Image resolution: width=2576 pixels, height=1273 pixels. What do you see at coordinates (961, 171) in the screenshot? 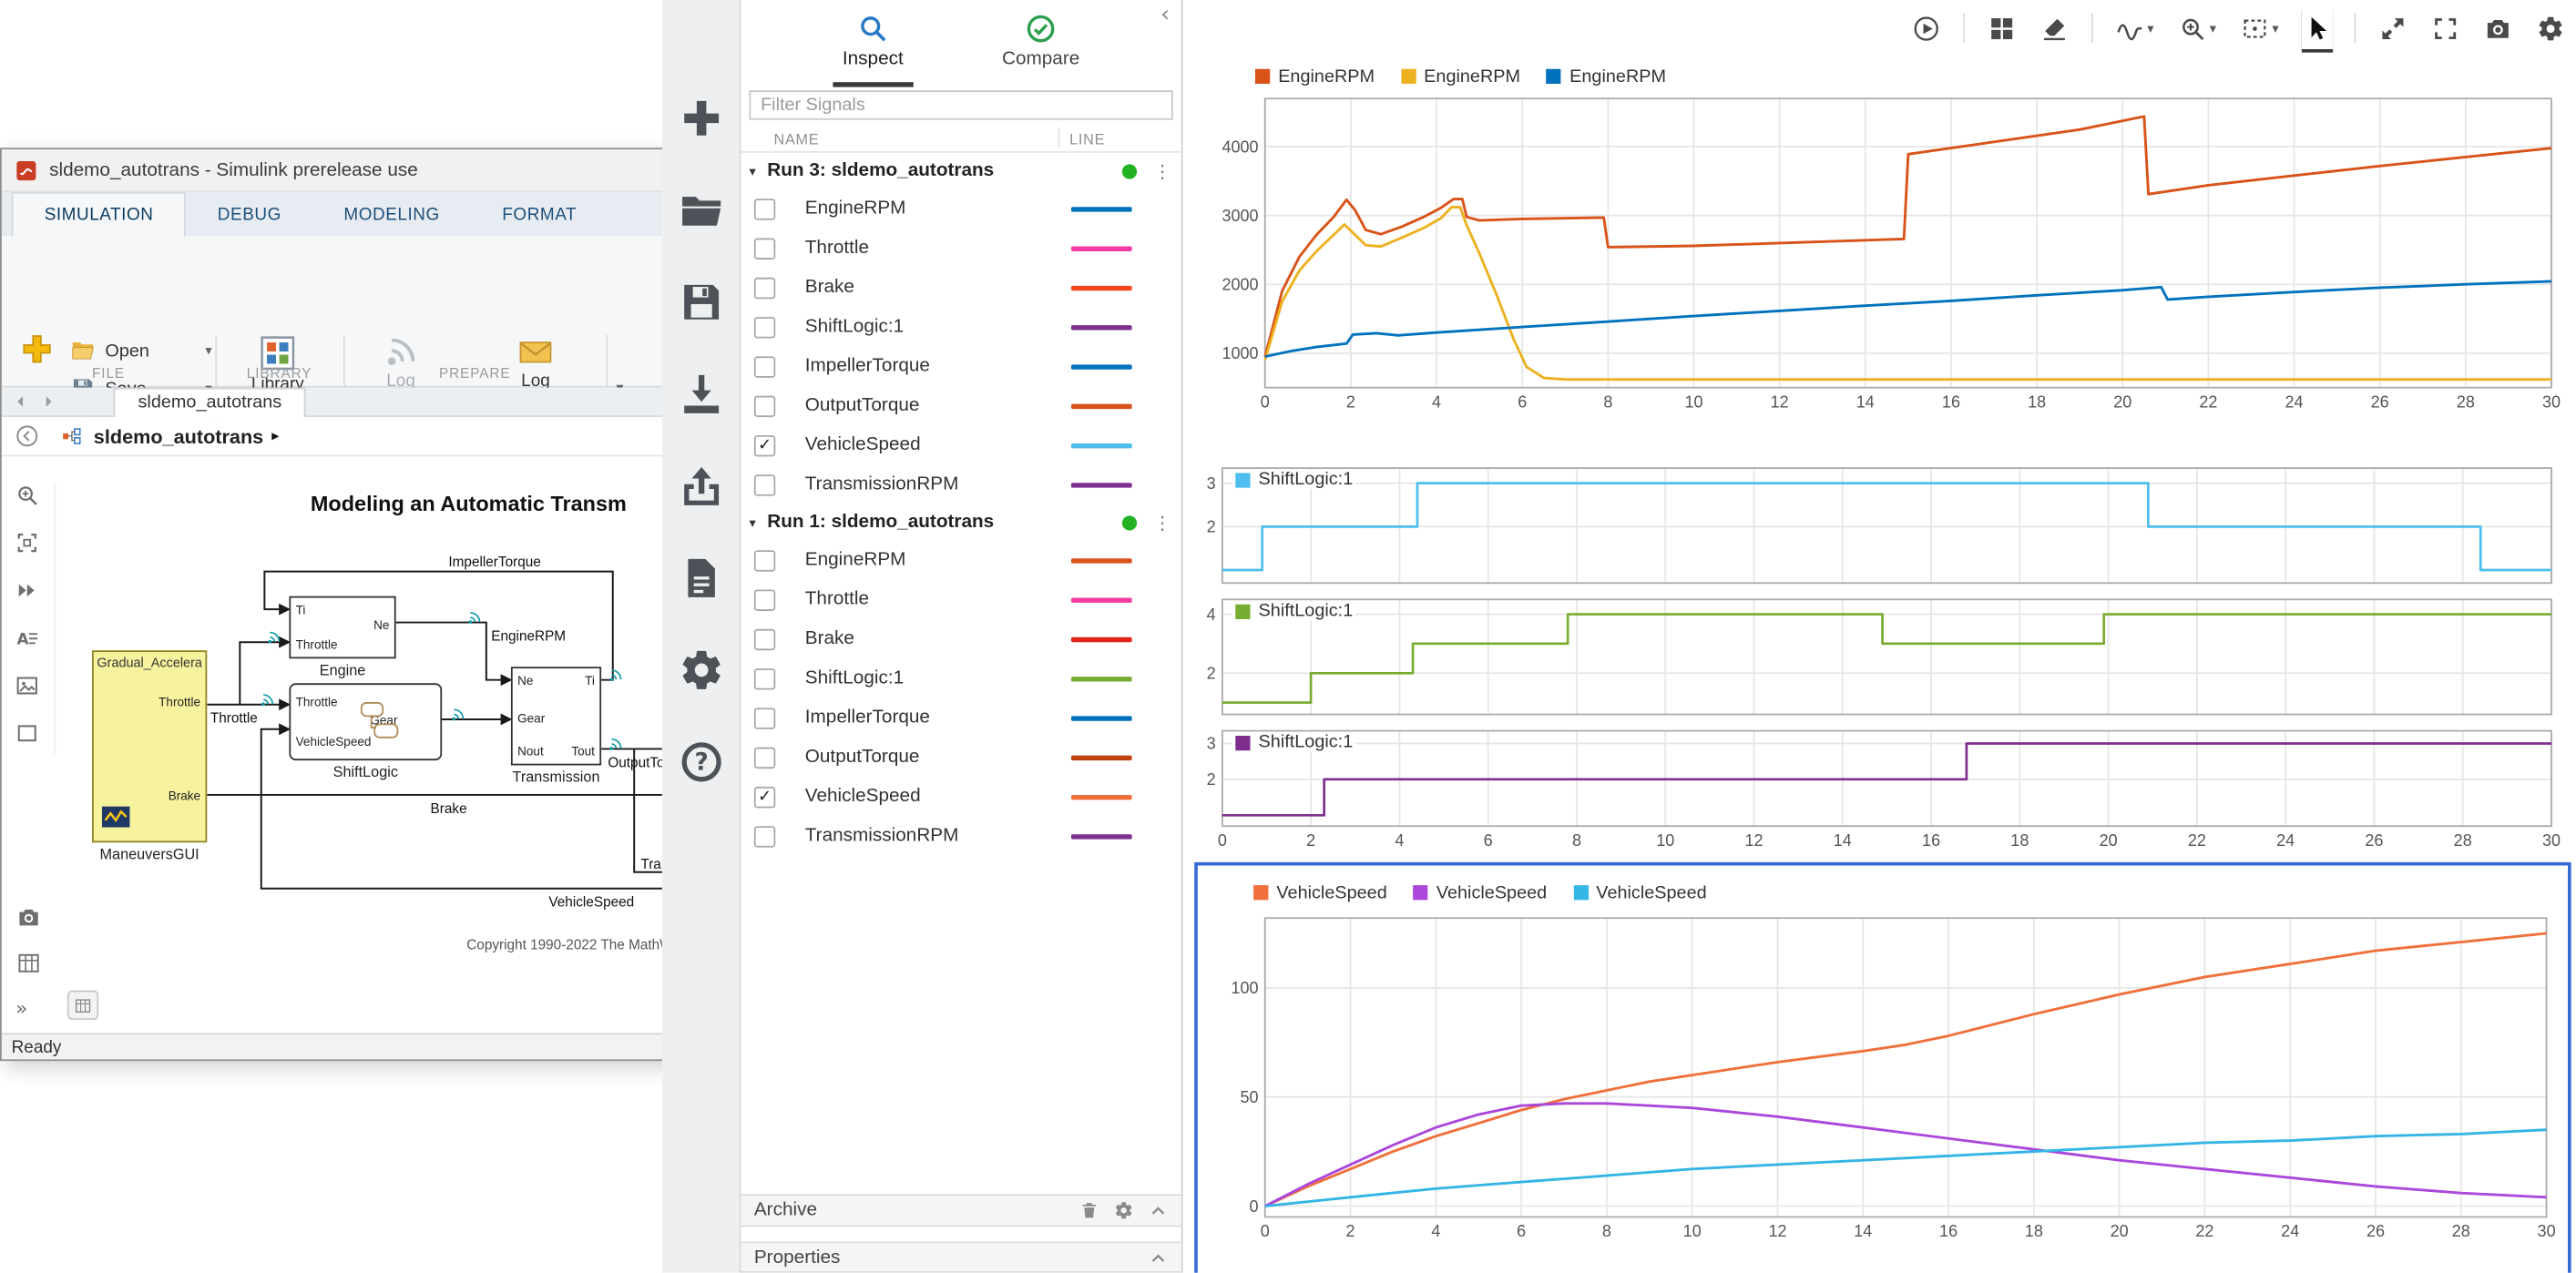
I see `run-header: ▾ Run 3: sldemo_autotrans ⋮` at bounding box center [961, 171].